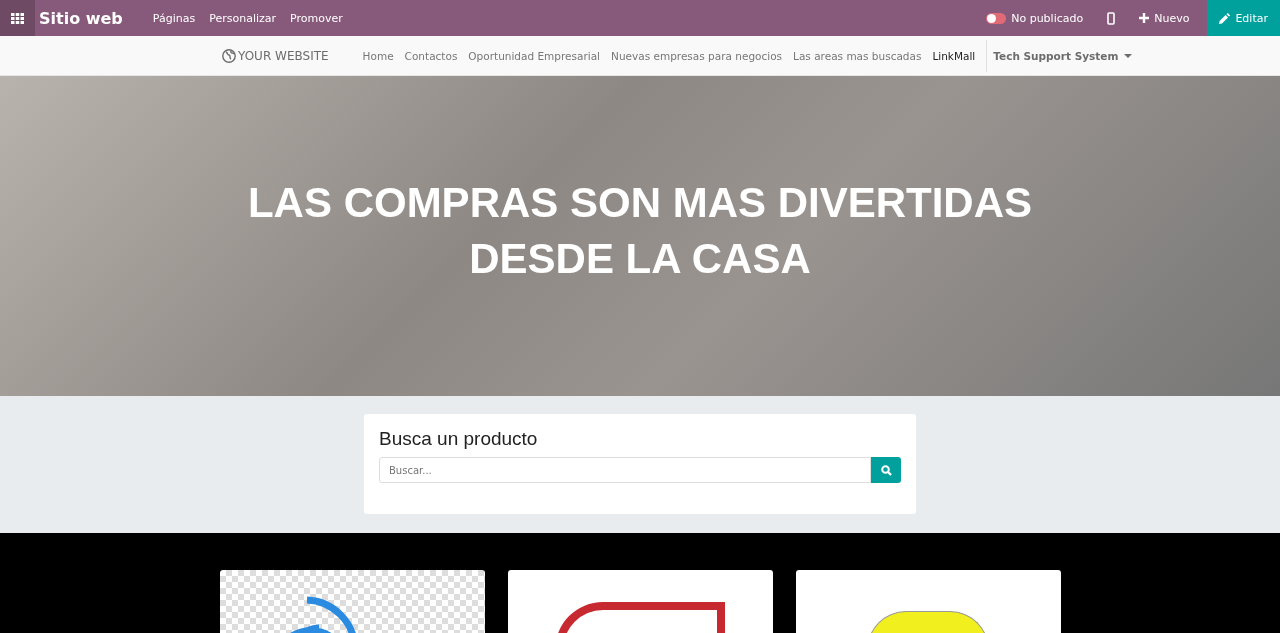  What do you see at coordinates (534, 55) in the screenshot?
I see `nav-link: Oportunidad Empresarial` at bounding box center [534, 55].